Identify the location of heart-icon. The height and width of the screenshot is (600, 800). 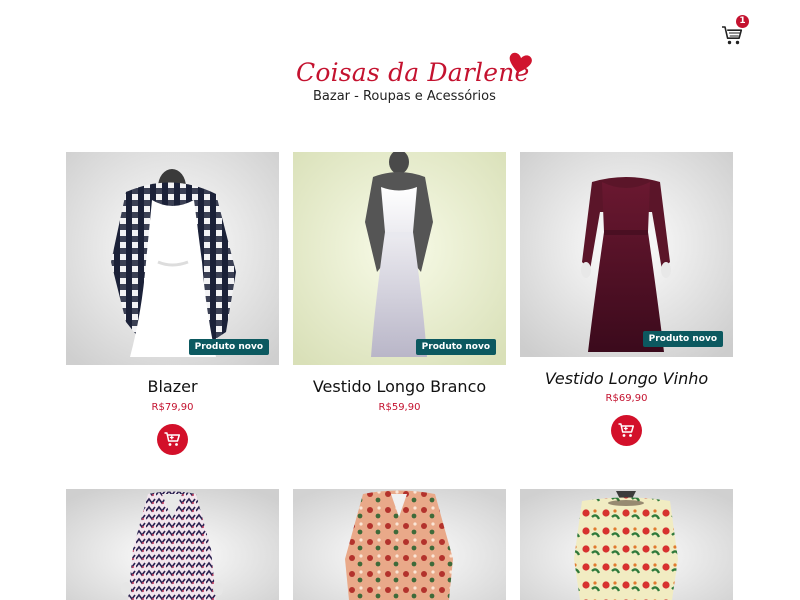
(520, 62).